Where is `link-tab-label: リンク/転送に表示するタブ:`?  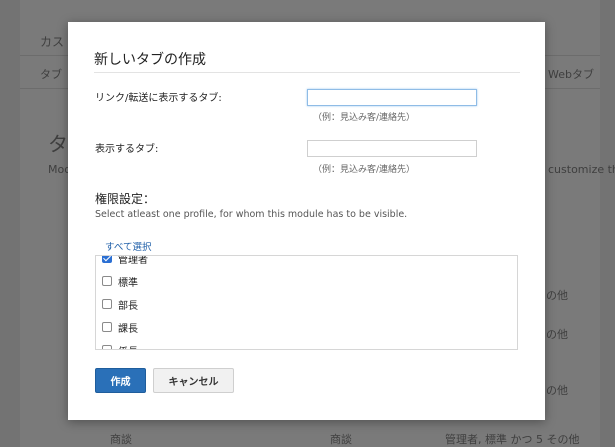
link-tab-label: リンク/転送に表示するタブ: is located at coordinates (158, 98).